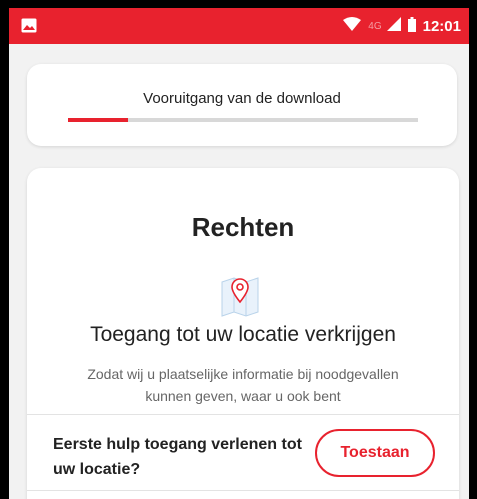 This screenshot has width=477, height=499. Describe the element at coordinates (411, 26) in the screenshot. I see `battery-icon` at that location.